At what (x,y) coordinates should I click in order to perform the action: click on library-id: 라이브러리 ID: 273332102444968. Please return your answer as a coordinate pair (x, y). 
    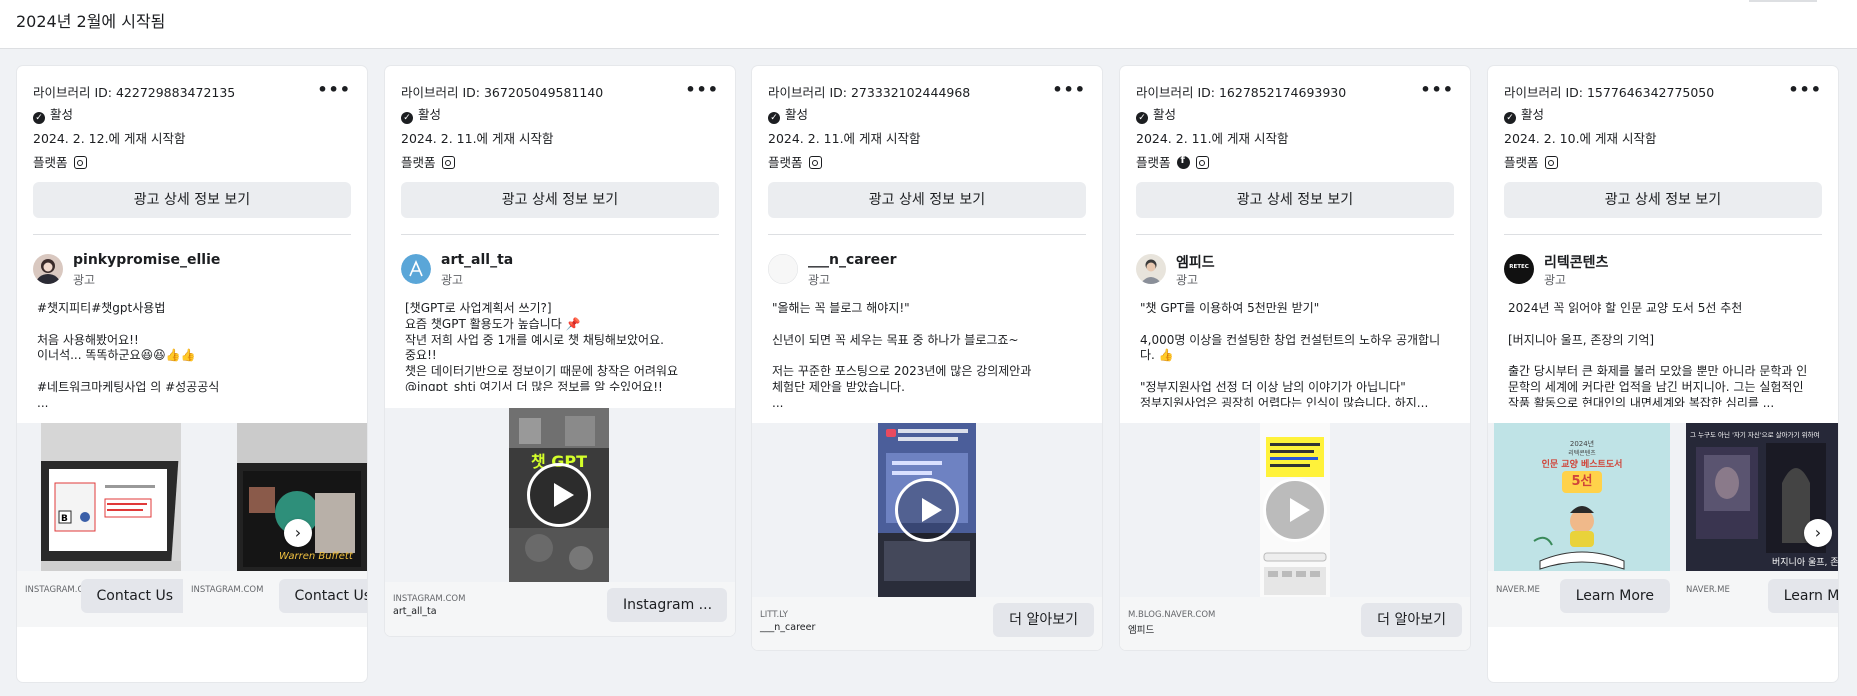
    Looking at the image, I should click on (869, 92).